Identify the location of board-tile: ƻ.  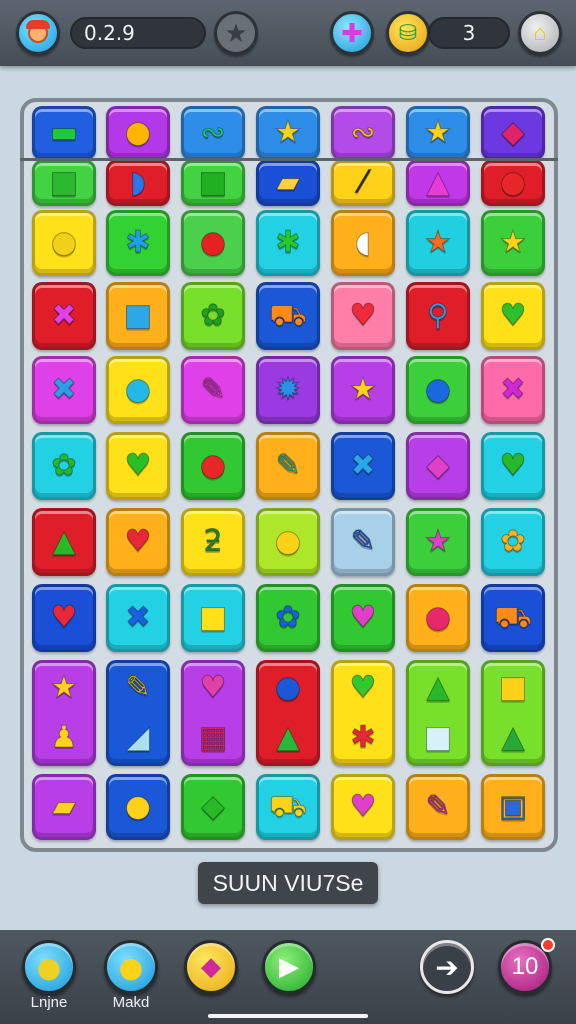
(213, 542).